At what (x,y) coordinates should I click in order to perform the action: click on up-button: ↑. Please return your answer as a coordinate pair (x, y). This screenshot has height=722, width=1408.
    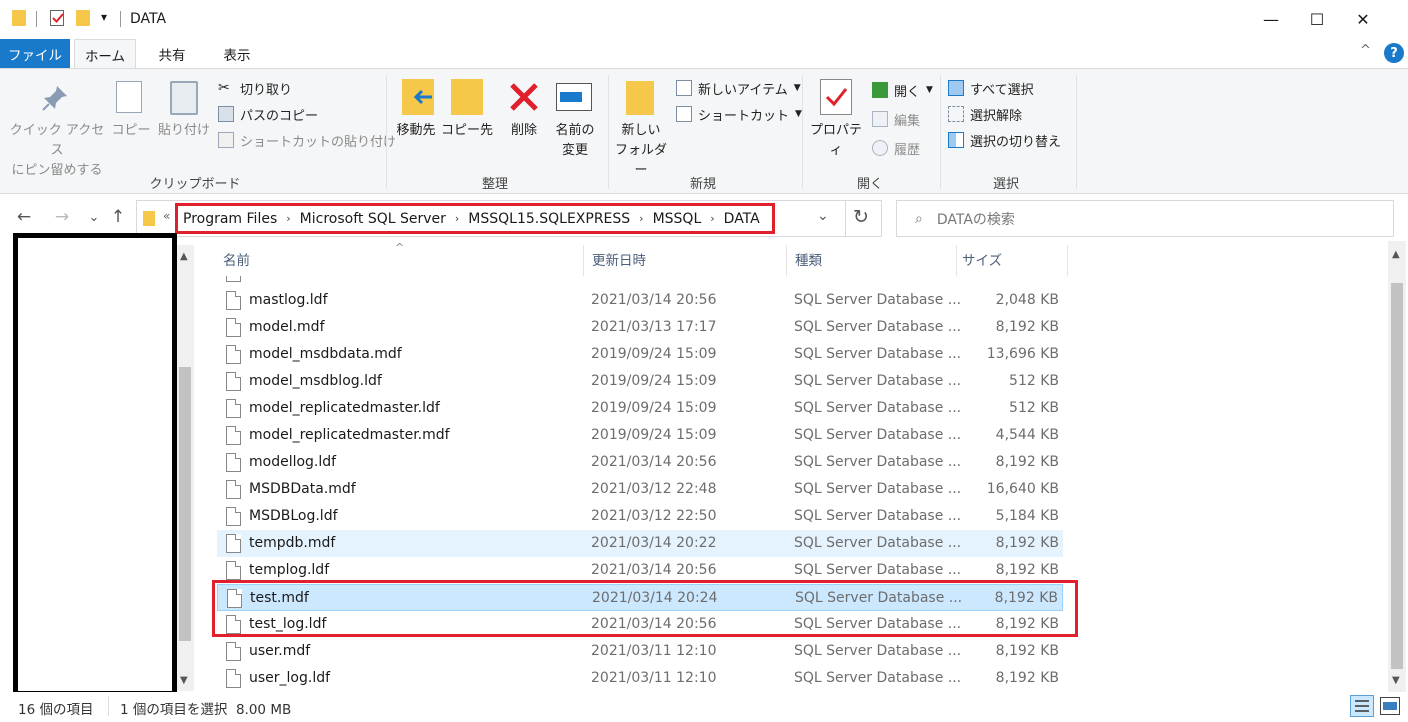
    Looking at the image, I should click on (118, 217).